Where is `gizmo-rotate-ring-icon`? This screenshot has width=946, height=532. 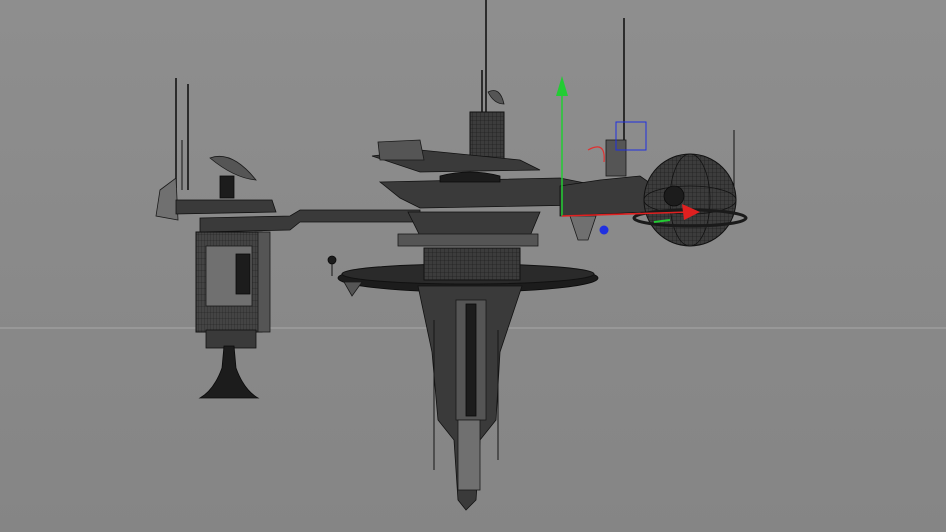 gizmo-rotate-ring-icon is located at coordinates (596, 154).